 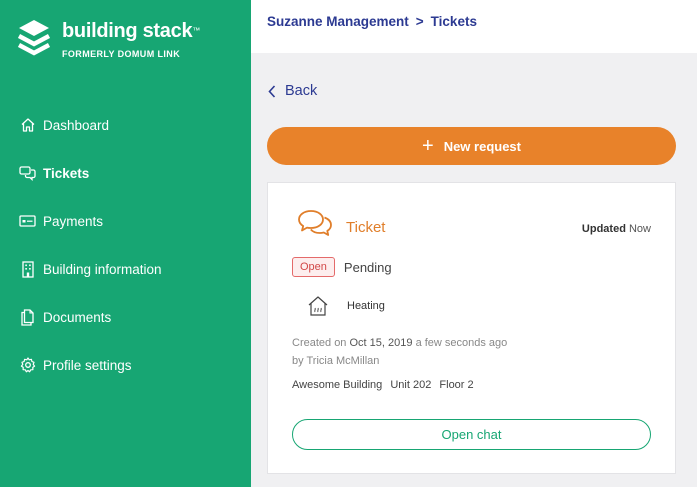 I want to click on card-icon, so click(x=27, y=221).